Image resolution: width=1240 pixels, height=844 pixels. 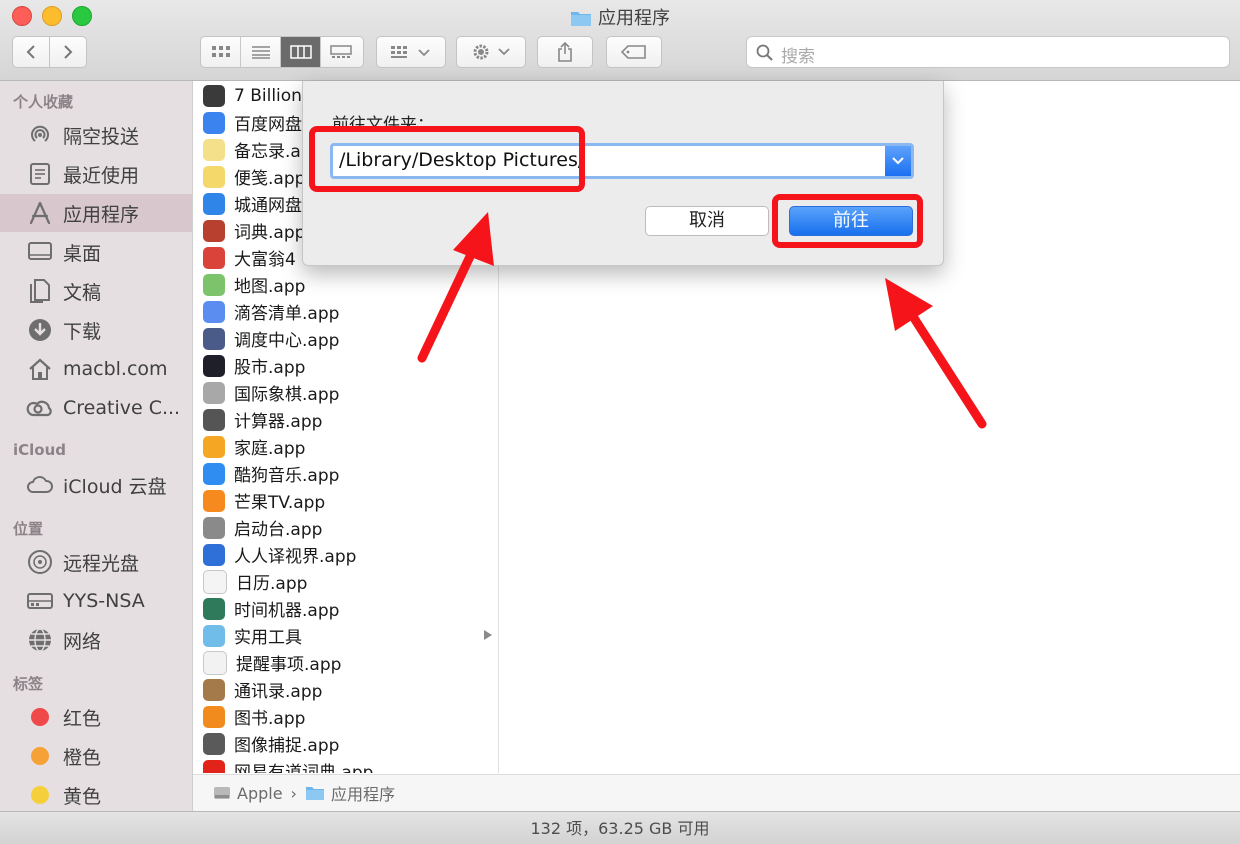 I want to click on file-list-item: 调度中心.app, so click(x=345, y=338).